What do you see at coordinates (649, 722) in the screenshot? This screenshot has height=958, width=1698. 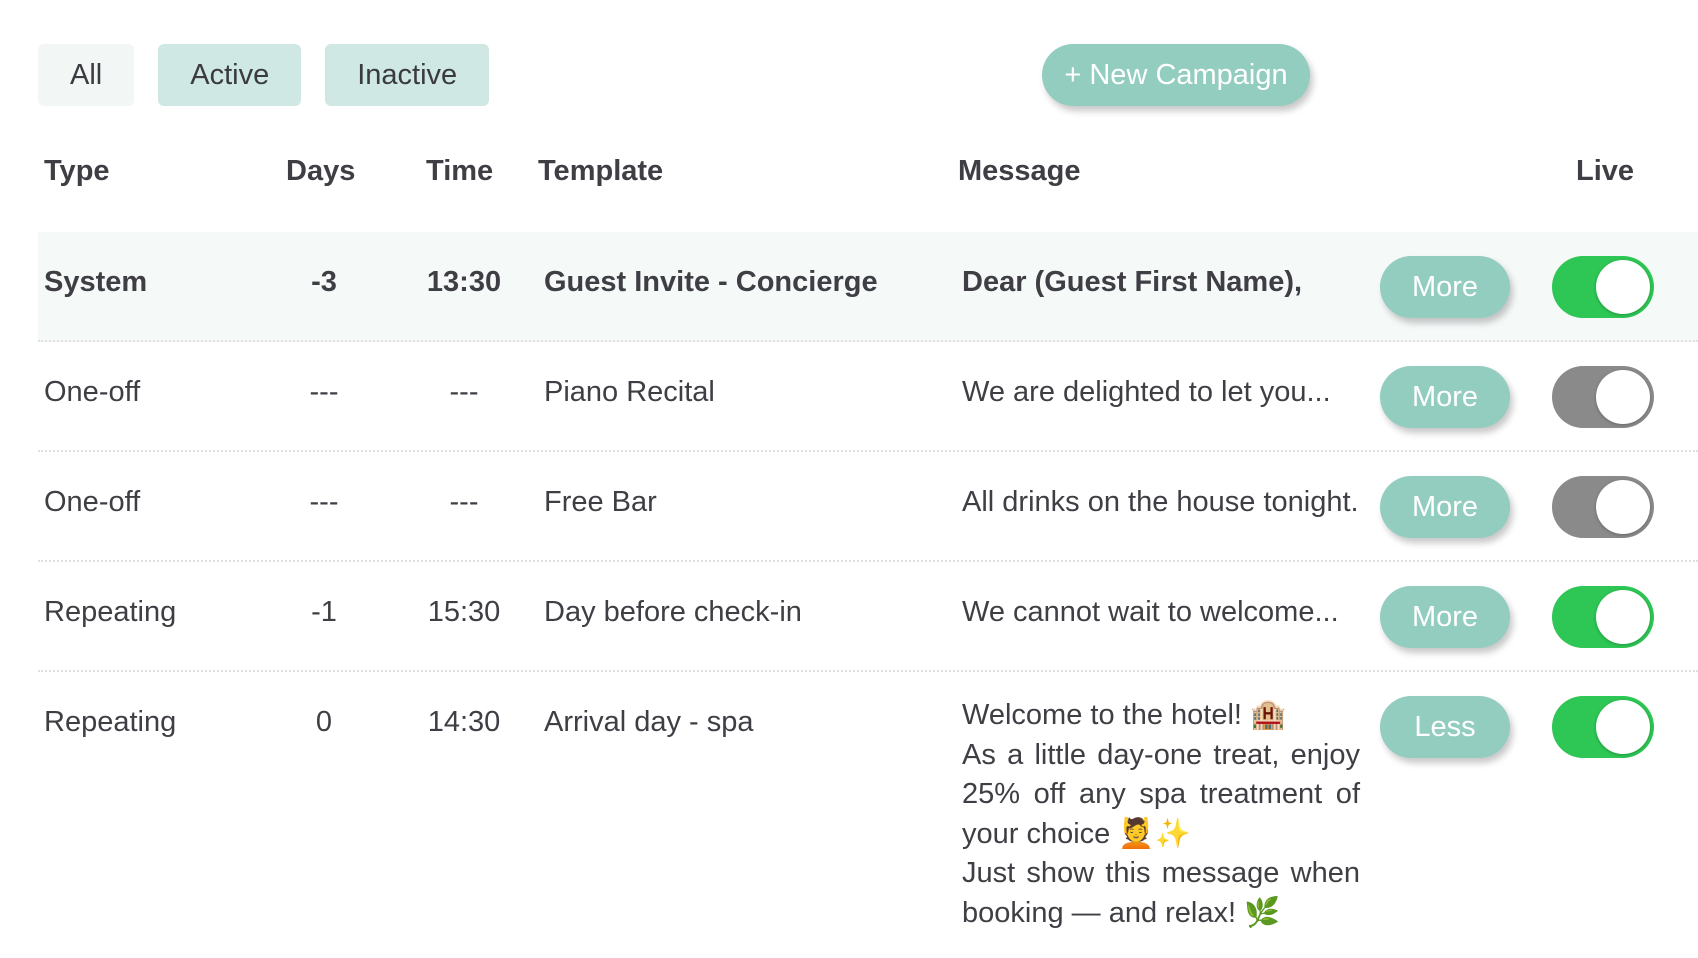 I see `row-template: Arrival day - spa` at bounding box center [649, 722].